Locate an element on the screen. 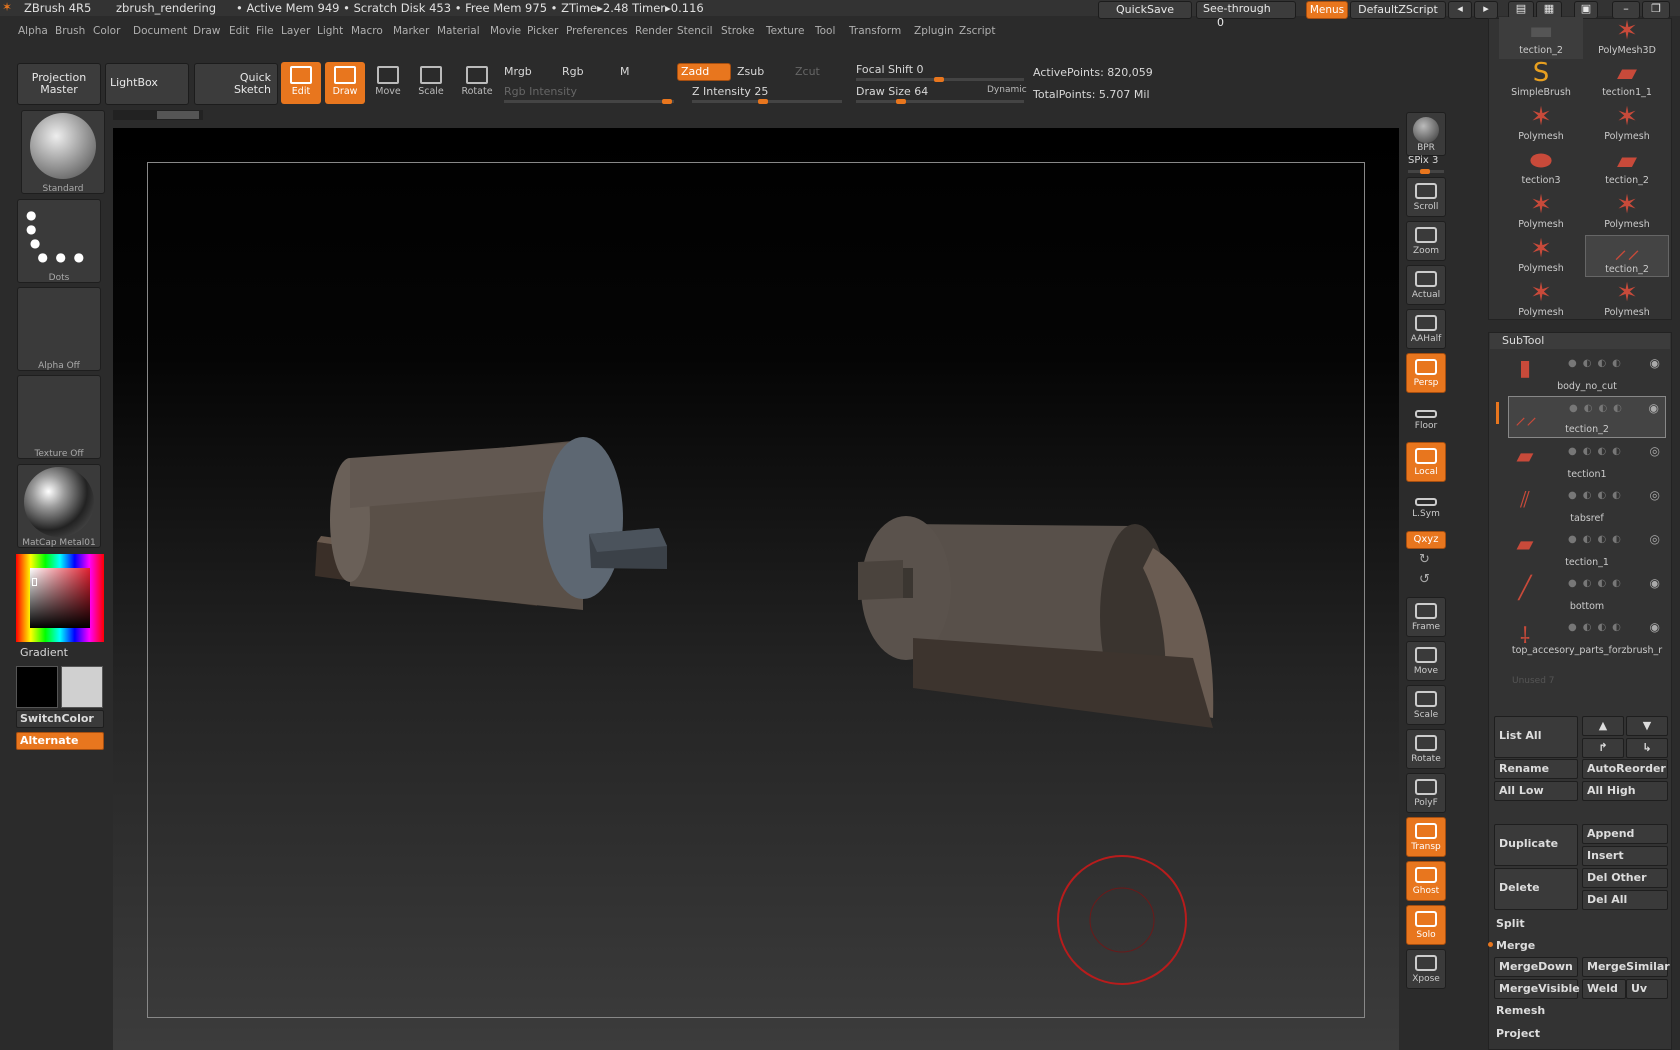 The width and height of the screenshot is (1680, 1050). color-picker is located at coordinates (60, 598).